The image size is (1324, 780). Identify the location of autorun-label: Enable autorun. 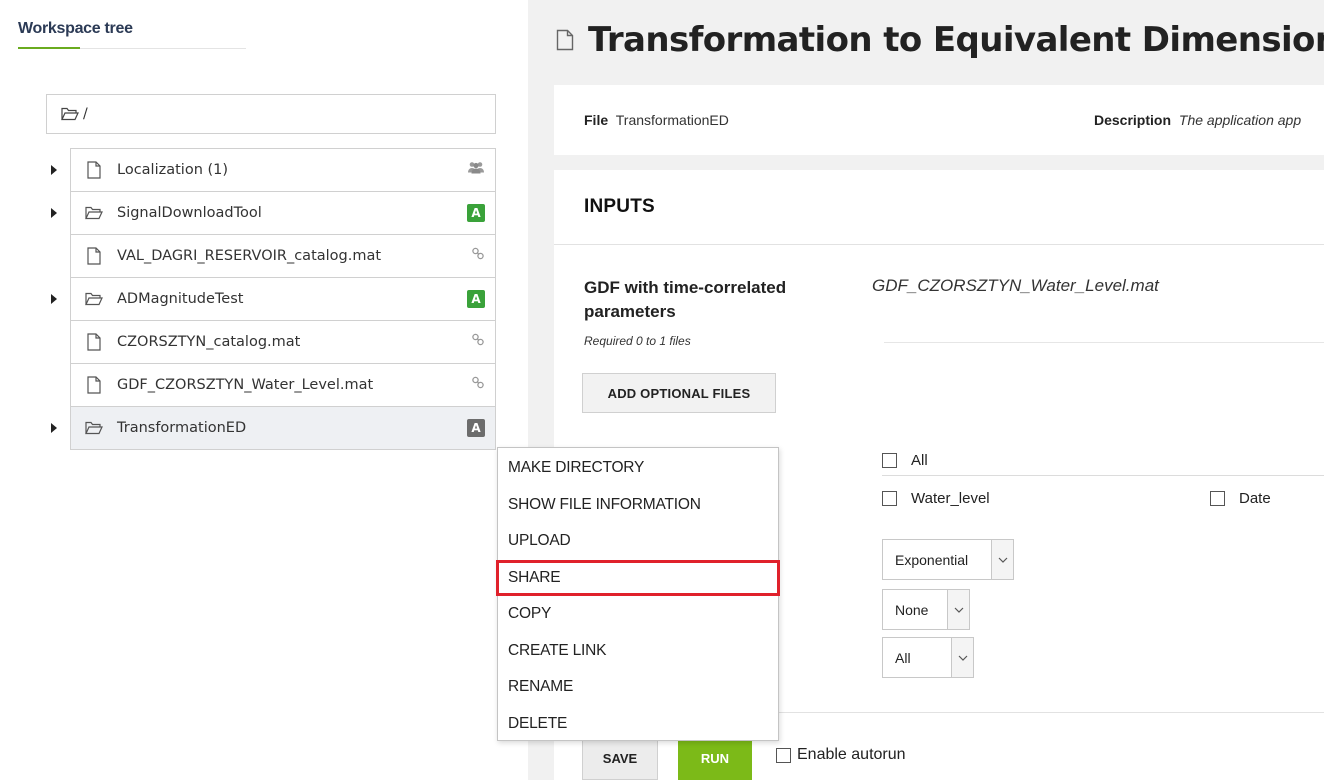
(851, 754).